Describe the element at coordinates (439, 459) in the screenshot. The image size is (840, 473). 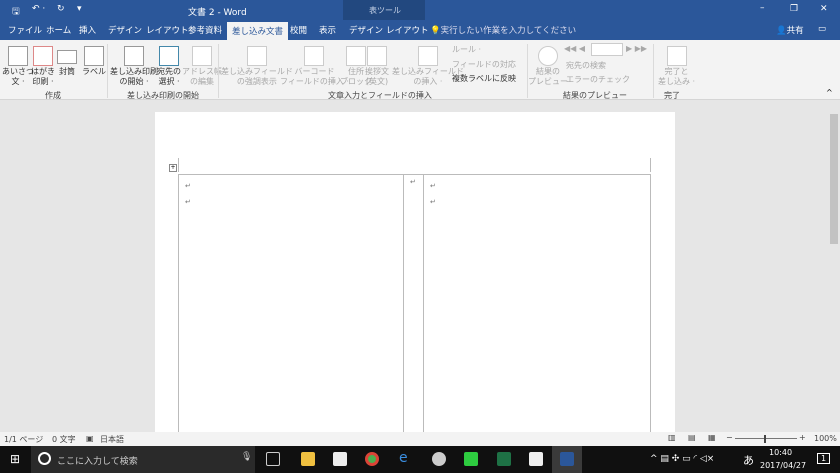
I see `app-icon` at that location.